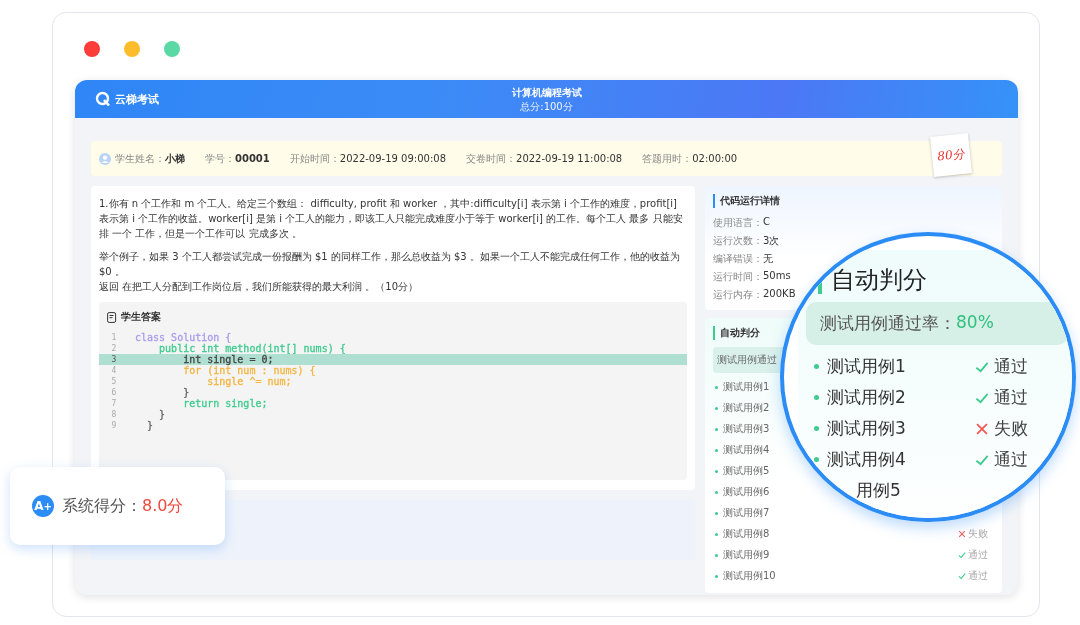 The width and height of the screenshot is (1080, 625). What do you see at coordinates (391, 219) in the screenshot?
I see `question-text: 1.你有 n 个工作和 m 个工人。给定三个数组： difficulty, profit 和 worker ，其中:difficulty[i] 表示第 i 个工作的难度，profit[i] 表示第 i 个工作的收益。worker[i] 是第 i 个工人的能力，即该工人只能完成难度小于等于 worker[i] 的工作。每个工人 最多 只能安排 一个 工作，但是一个工作可以 完成多次 。` at bounding box center [391, 219].